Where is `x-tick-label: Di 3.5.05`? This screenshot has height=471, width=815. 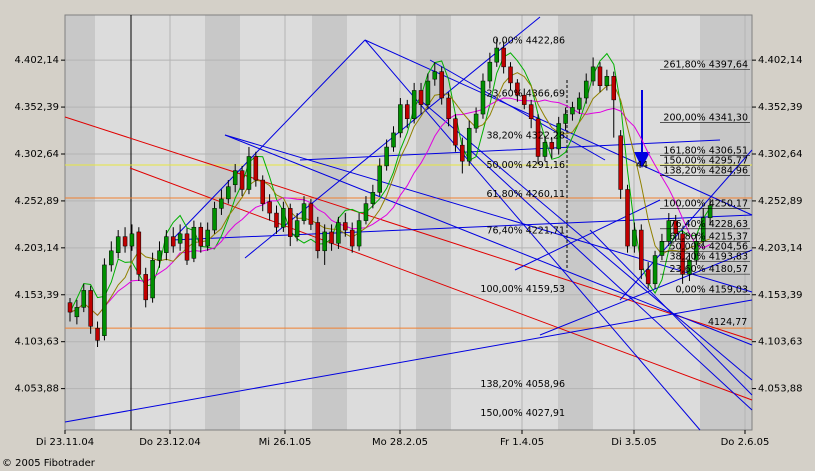 x-tick-label: Di 3.5.05 is located at coordinates (633, 442).